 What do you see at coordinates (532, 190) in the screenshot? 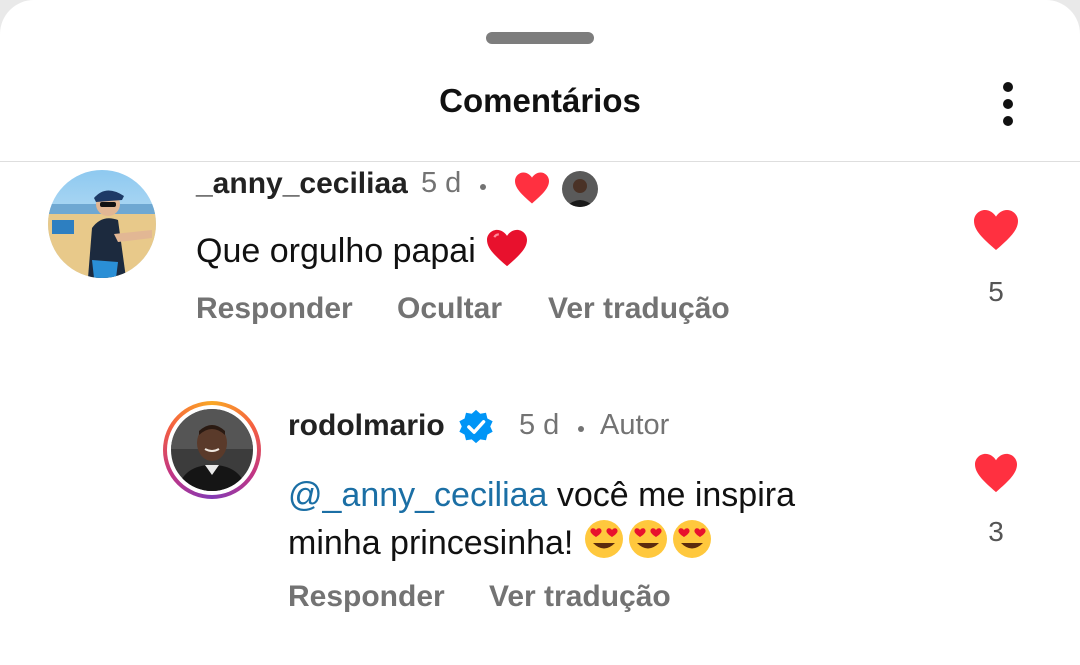
I see `author-liked-heart-icon` at bounding box center [532, 190].